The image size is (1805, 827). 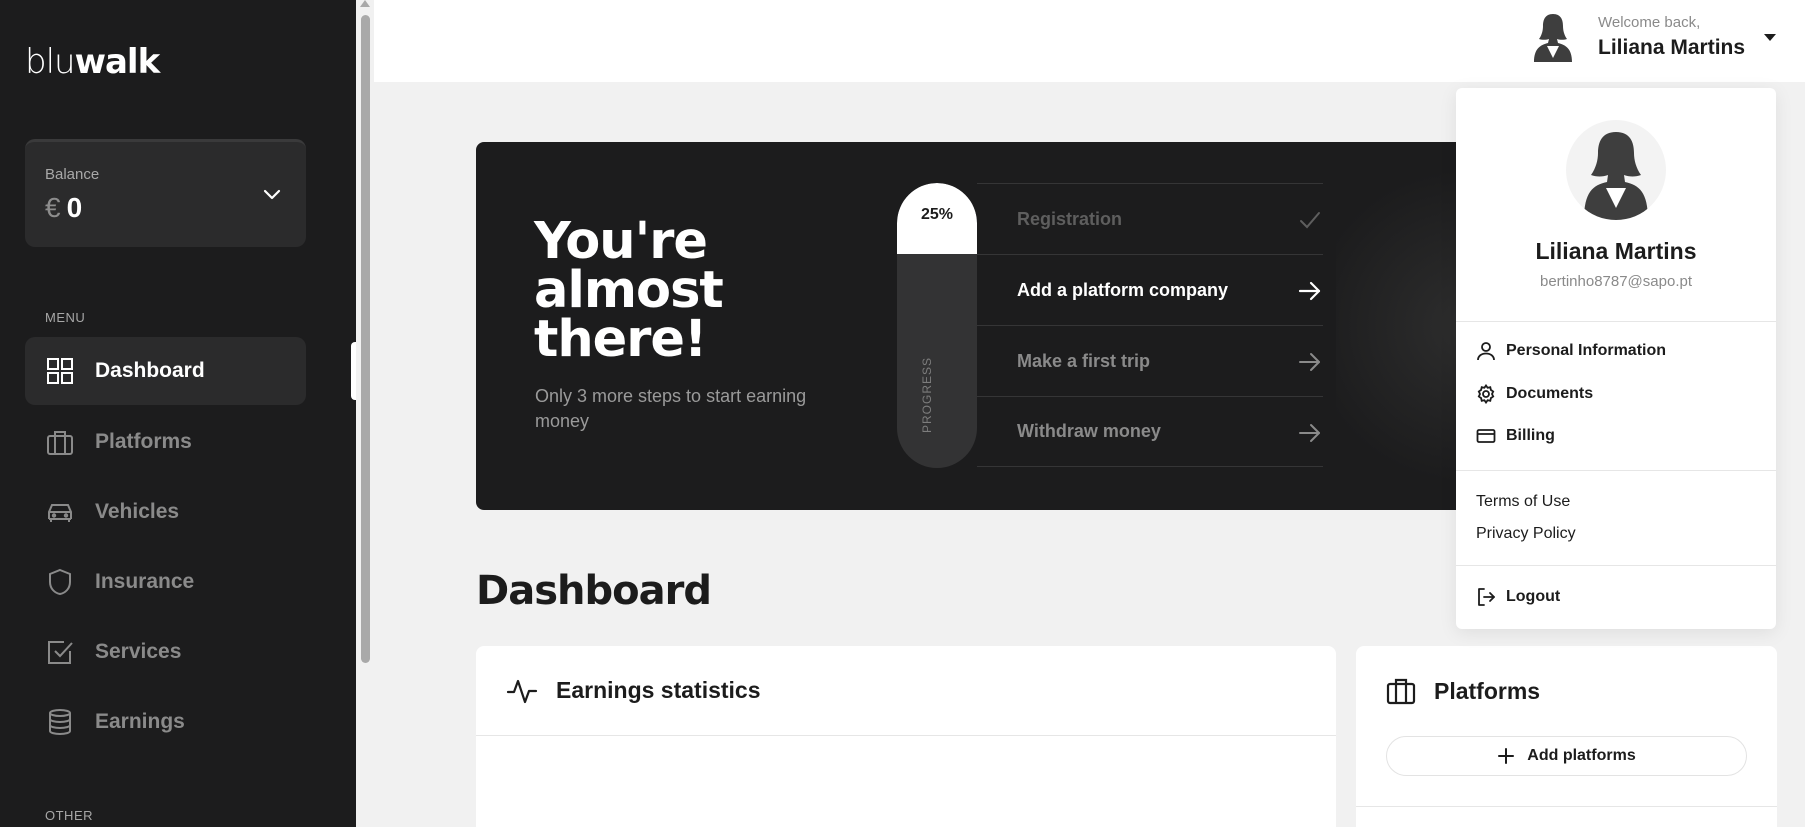 I want to click on checkbox-icon, so click(x=60, y=652).